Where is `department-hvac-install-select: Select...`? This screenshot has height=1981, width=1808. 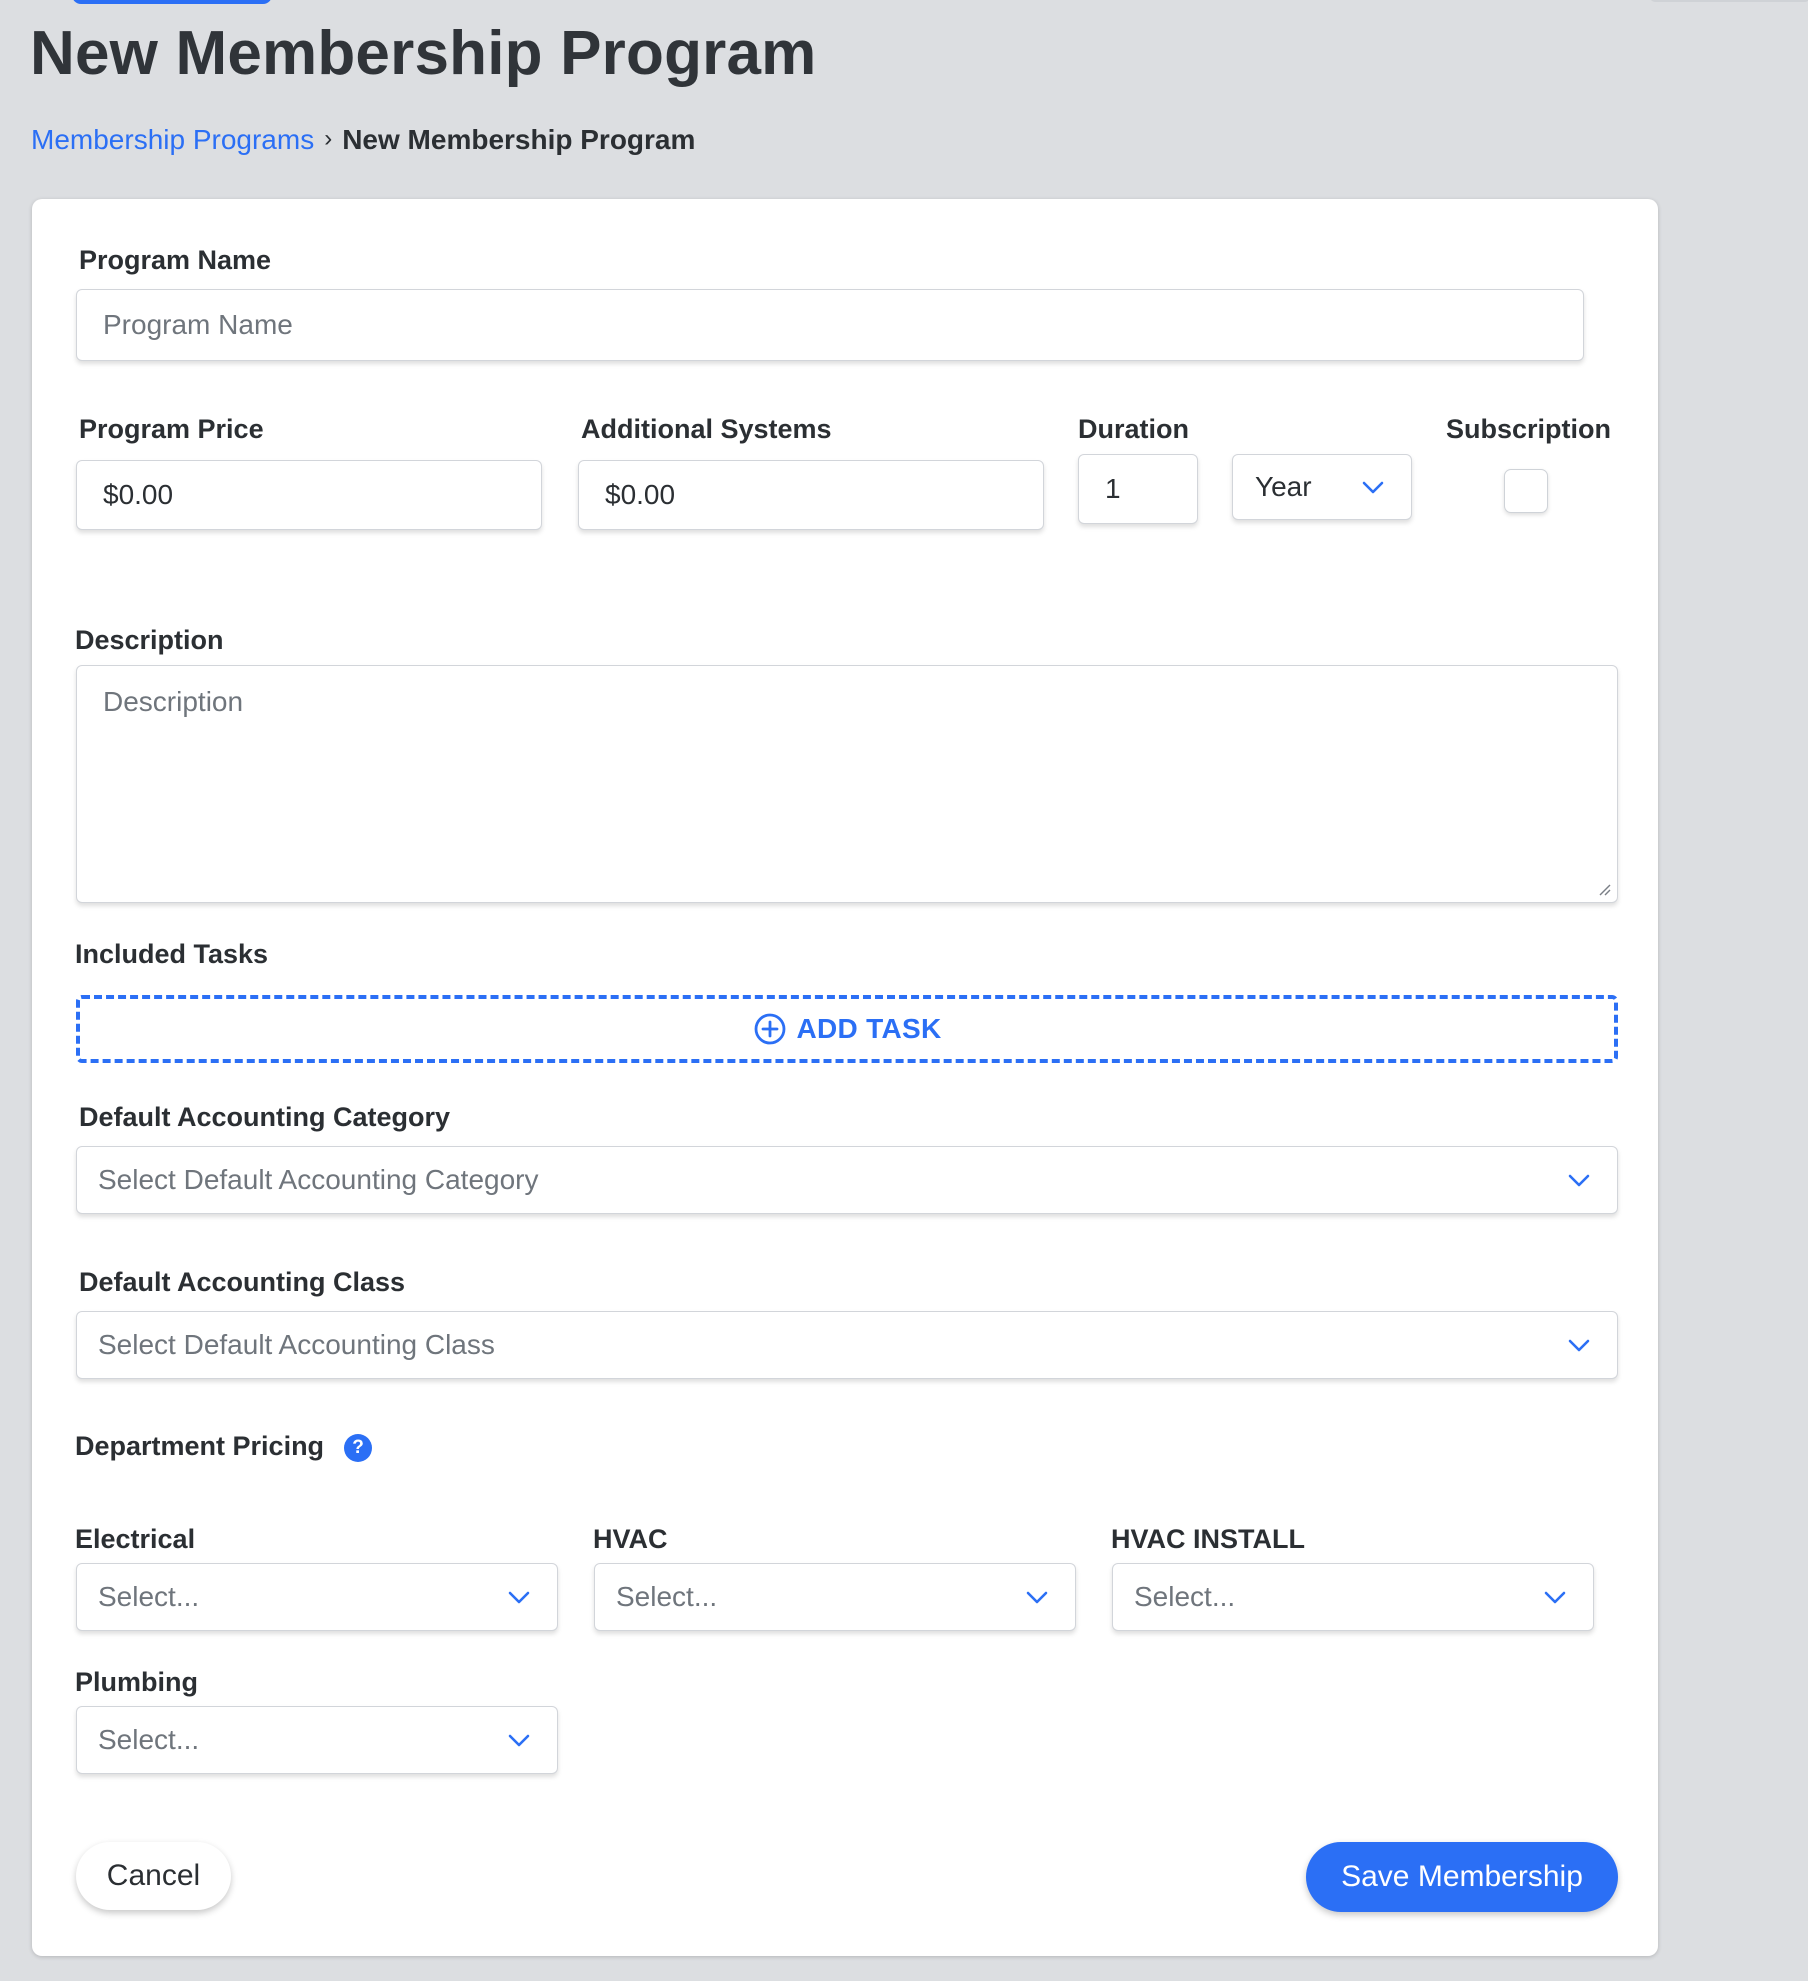 department-hvac-install-select: Select... is located at coordinates (1353, 1597).